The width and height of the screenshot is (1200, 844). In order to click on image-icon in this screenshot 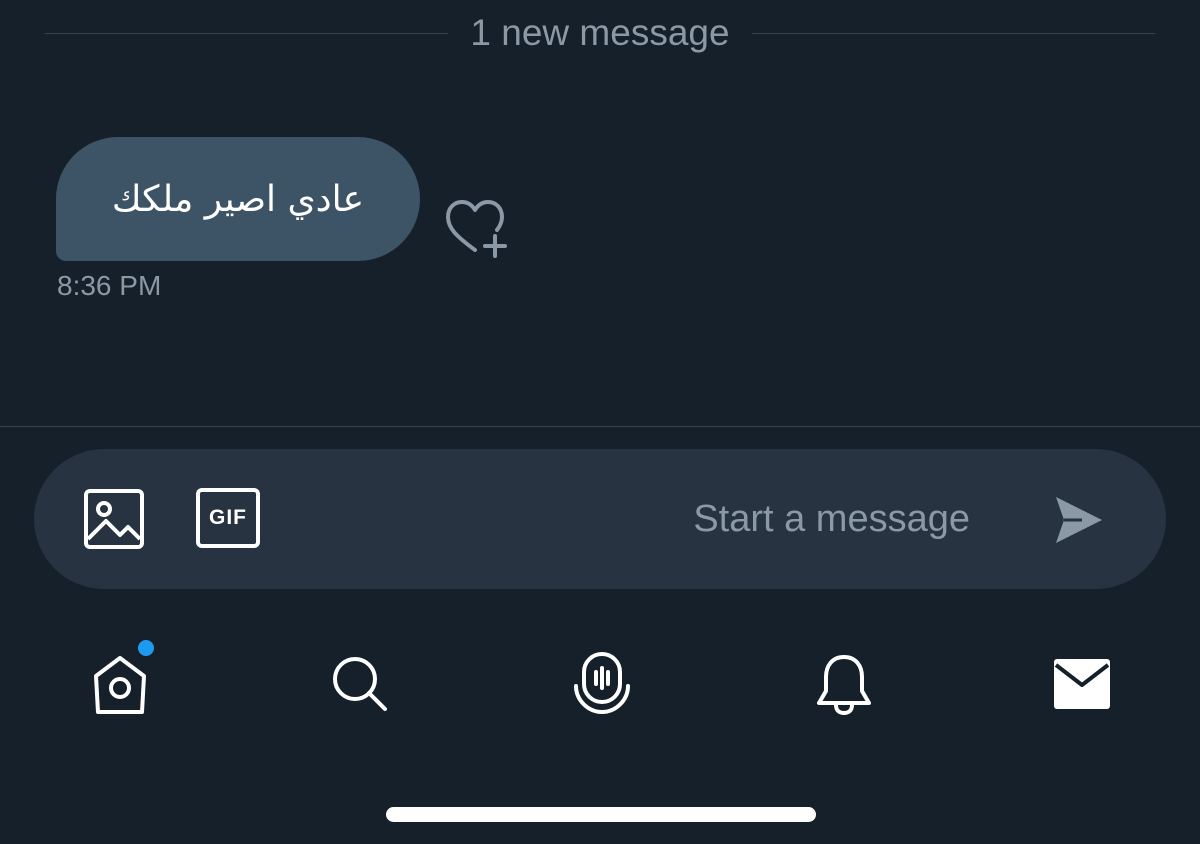, I will do `click(114, 519)`.